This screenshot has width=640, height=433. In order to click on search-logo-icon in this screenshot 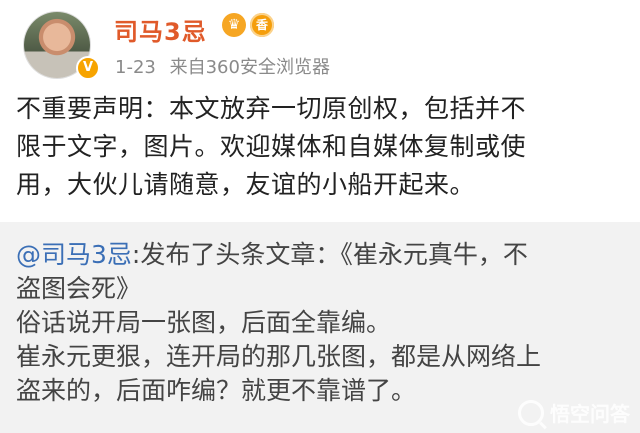, I will do `click(531, 412)`.